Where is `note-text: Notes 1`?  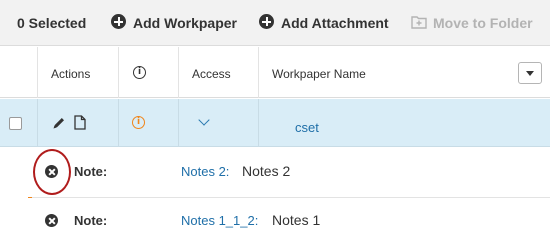
note-text: Notes 1 is located at coordinates (296, 220).